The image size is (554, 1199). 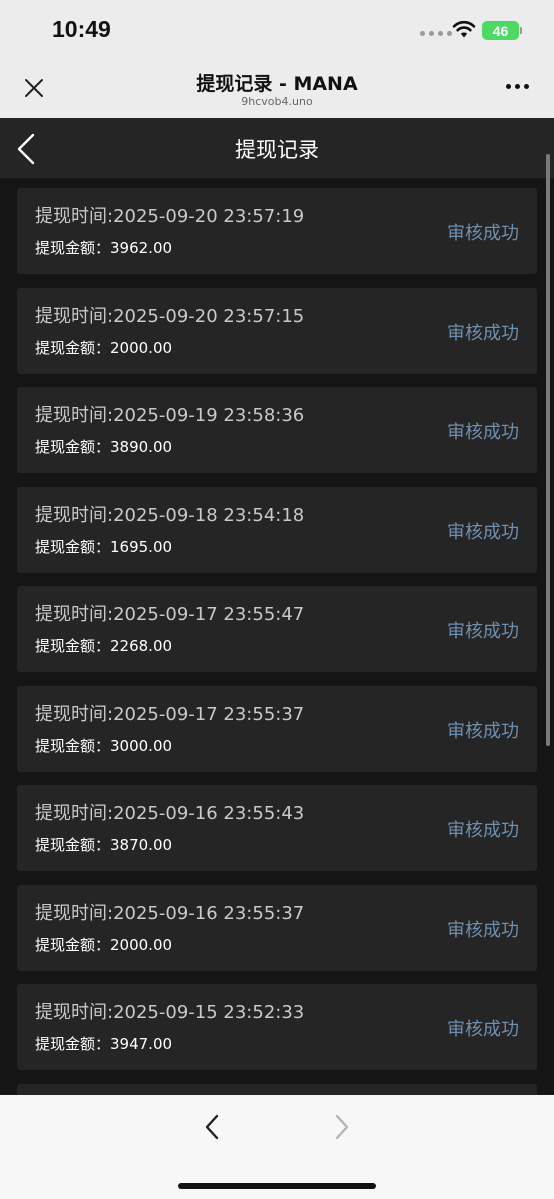 I want to click on record-time: 提现时间:2025-09-18 23:54:18, so click(x=170, y=515).